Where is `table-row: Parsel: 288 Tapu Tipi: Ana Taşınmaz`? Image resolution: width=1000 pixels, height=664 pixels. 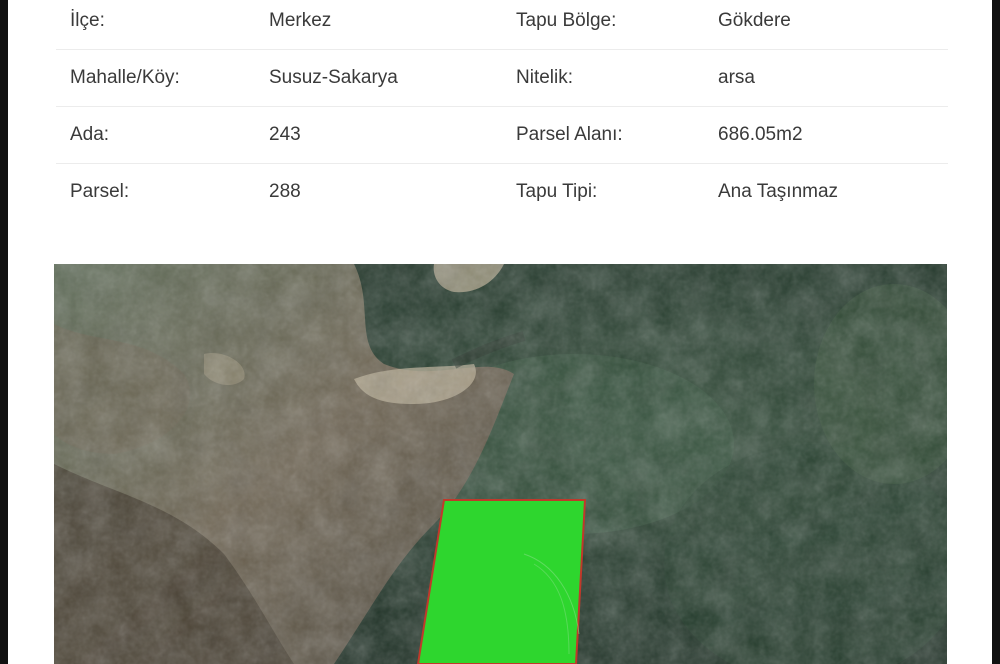
table-row: Parsel: 288 Tapu Tipi: Ana Taşınmaz is located at coordinates (502, 192).